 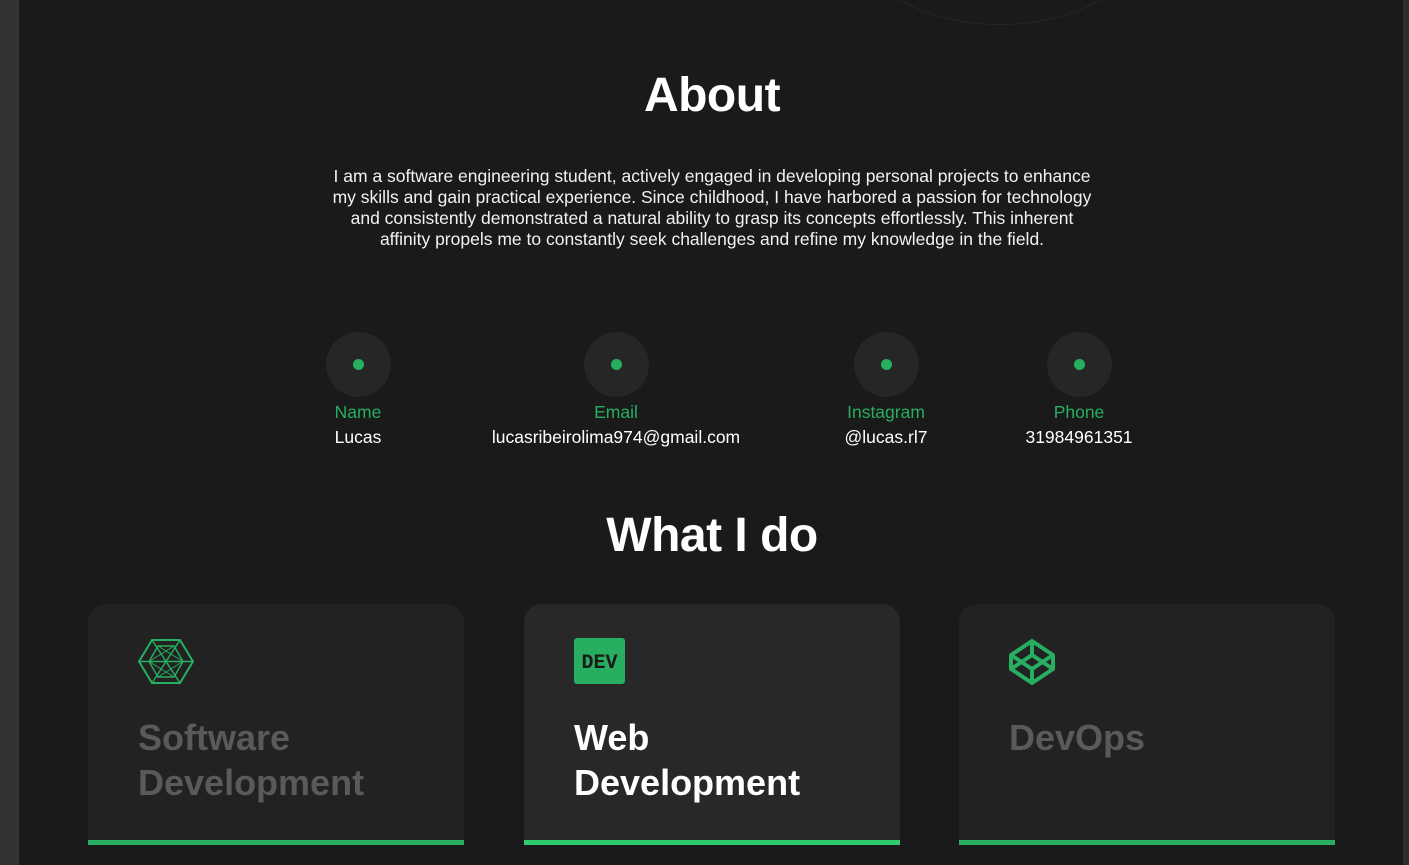 What do you see at coordinates (166, 661) in the screenshot?
I see `hexagon-mesh-icon` at bounding box center [166, 661].